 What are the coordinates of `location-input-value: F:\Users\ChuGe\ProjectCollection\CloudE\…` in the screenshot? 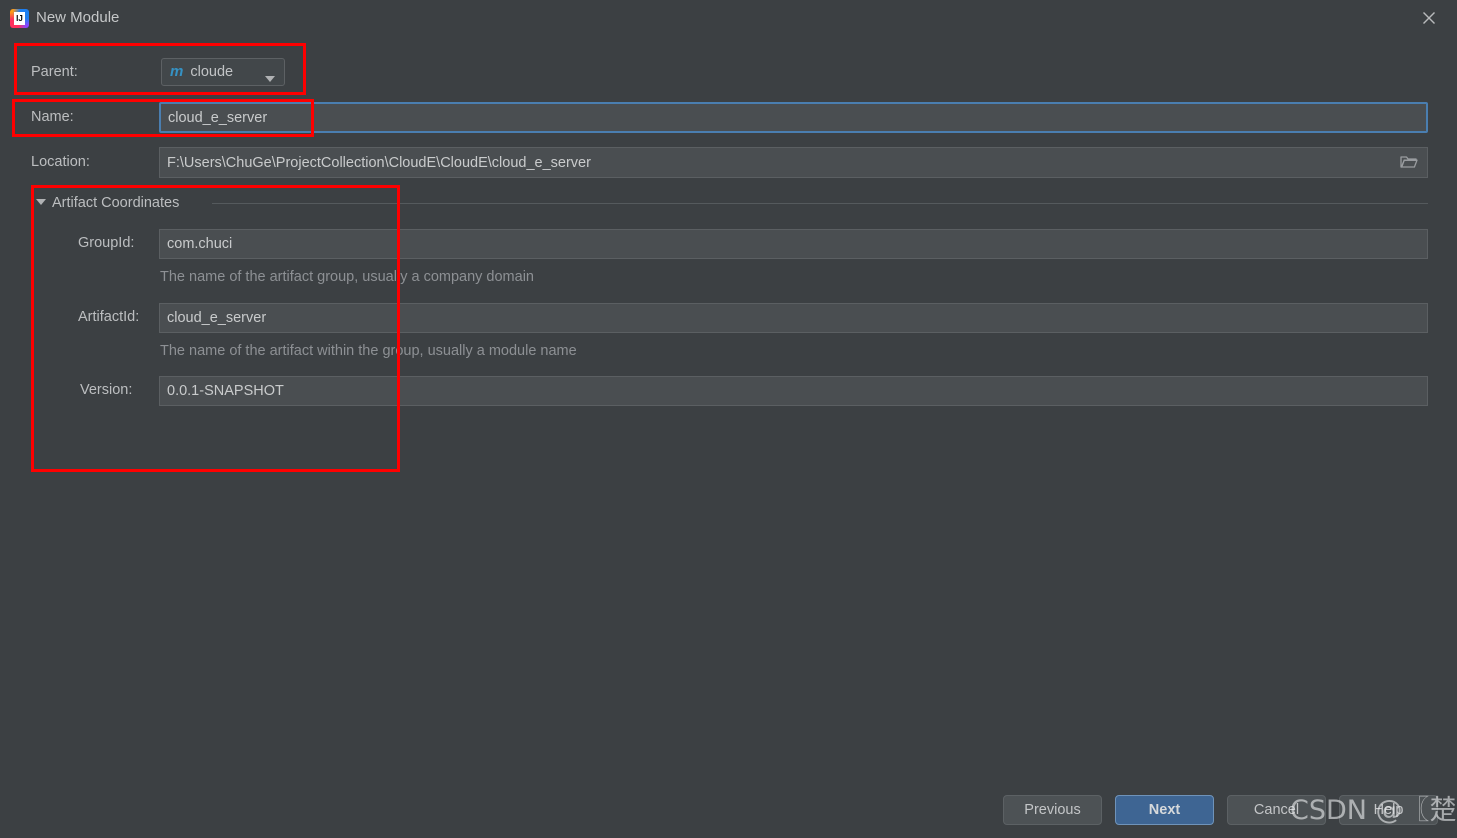 It's located at (379, 162).